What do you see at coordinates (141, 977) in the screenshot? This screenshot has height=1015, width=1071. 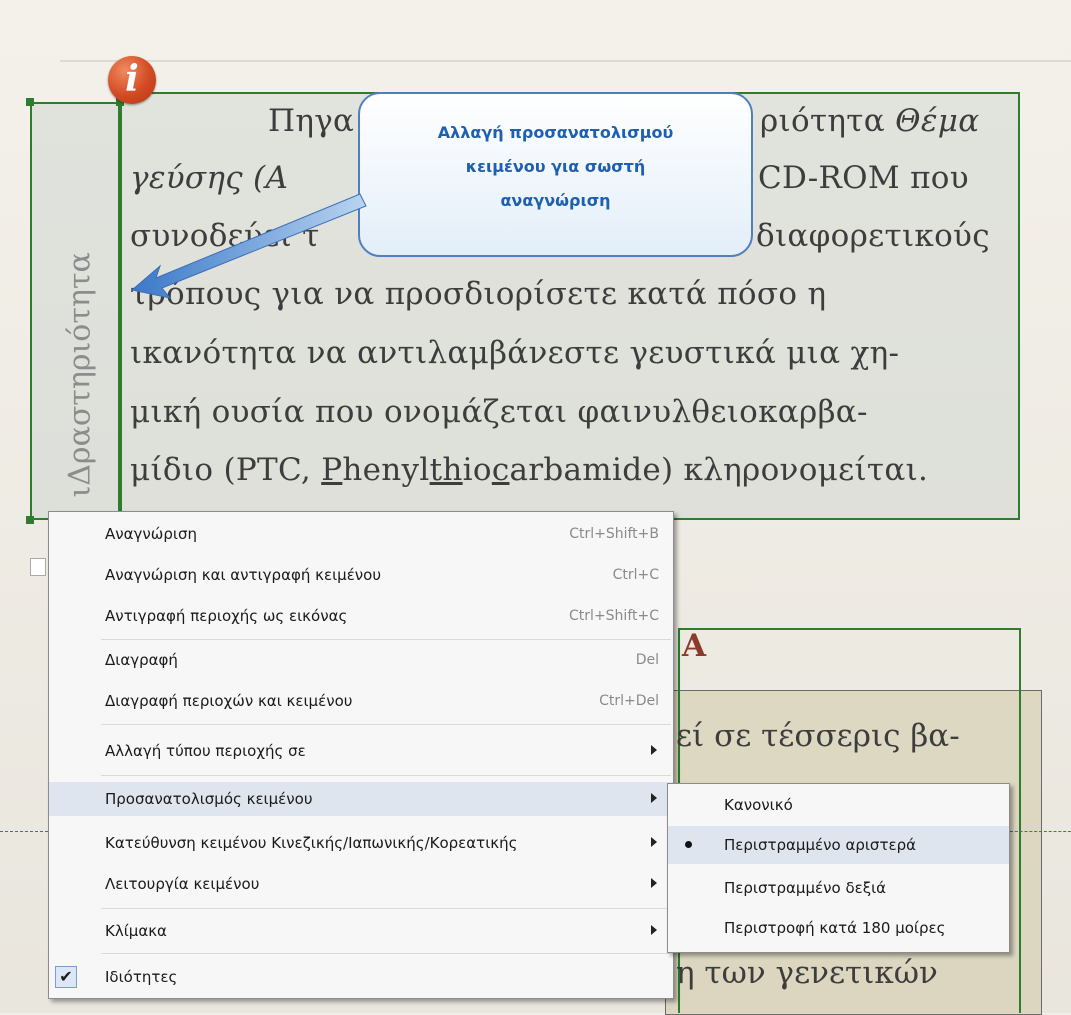 I see `menu-item-label: Ιδιότητες` at bounding box center [141, 977].